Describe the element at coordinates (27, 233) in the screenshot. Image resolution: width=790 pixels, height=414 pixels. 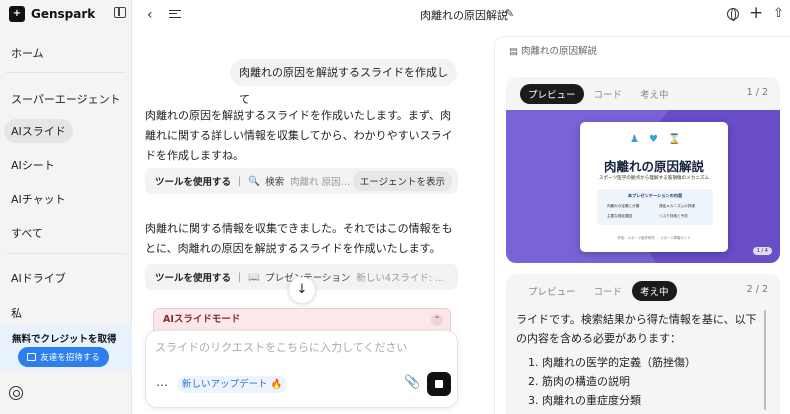
I see `sidebar-item-all: すべて` at that location.